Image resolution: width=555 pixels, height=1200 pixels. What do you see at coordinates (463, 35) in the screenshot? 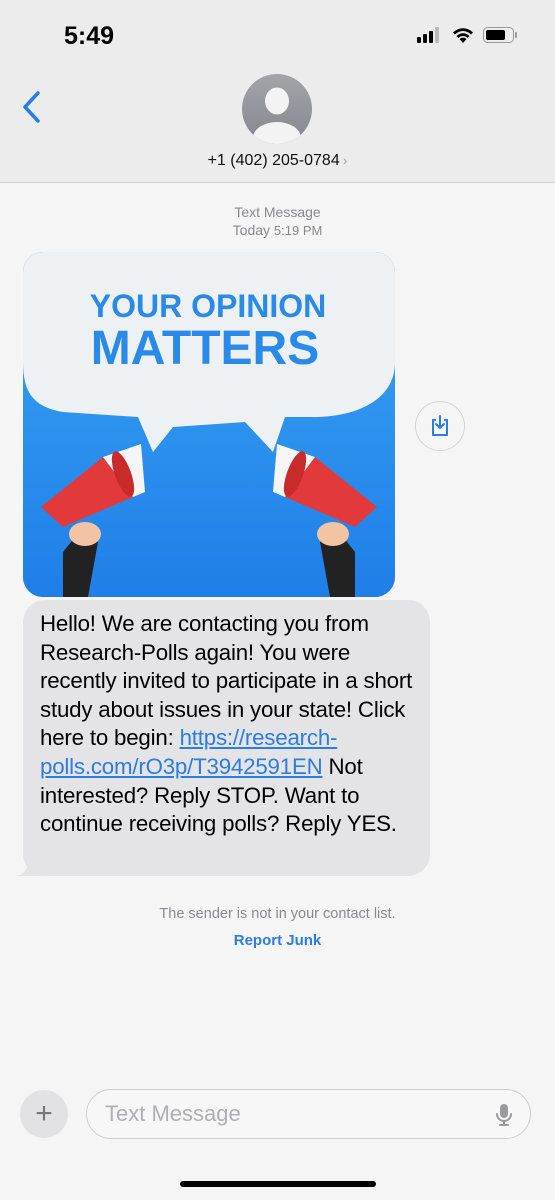
I see `wifi-icon` at bounding box center [463, 35].